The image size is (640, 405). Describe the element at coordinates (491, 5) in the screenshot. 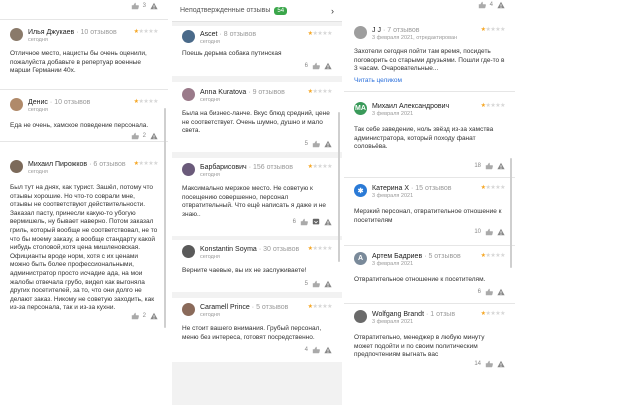

I see `likes-count: 4` at that location.